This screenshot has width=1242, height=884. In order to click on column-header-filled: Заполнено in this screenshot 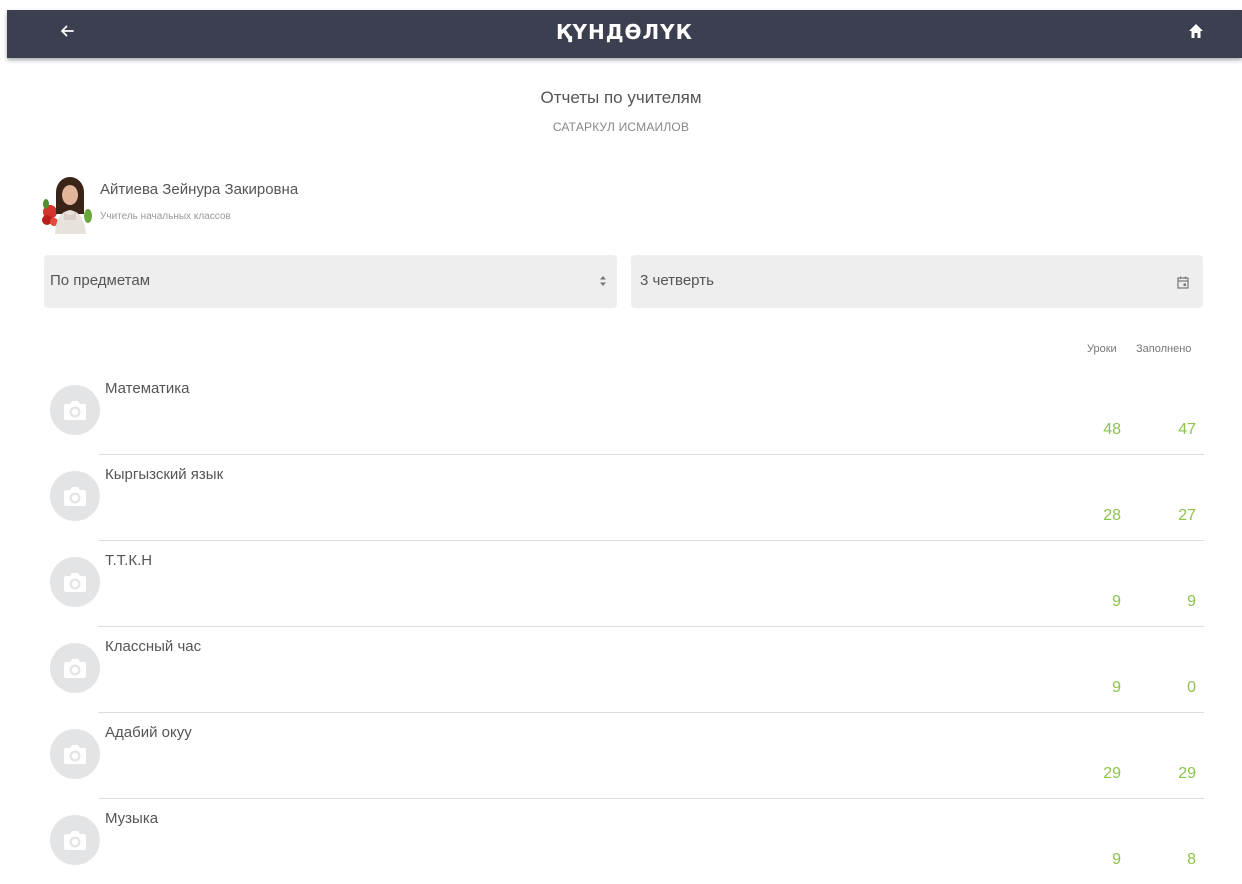, I will do `click(1164, 349)`.